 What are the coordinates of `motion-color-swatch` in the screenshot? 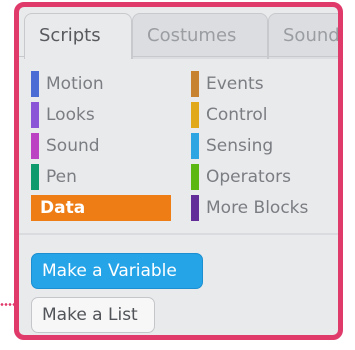 It's located at (35, 84).